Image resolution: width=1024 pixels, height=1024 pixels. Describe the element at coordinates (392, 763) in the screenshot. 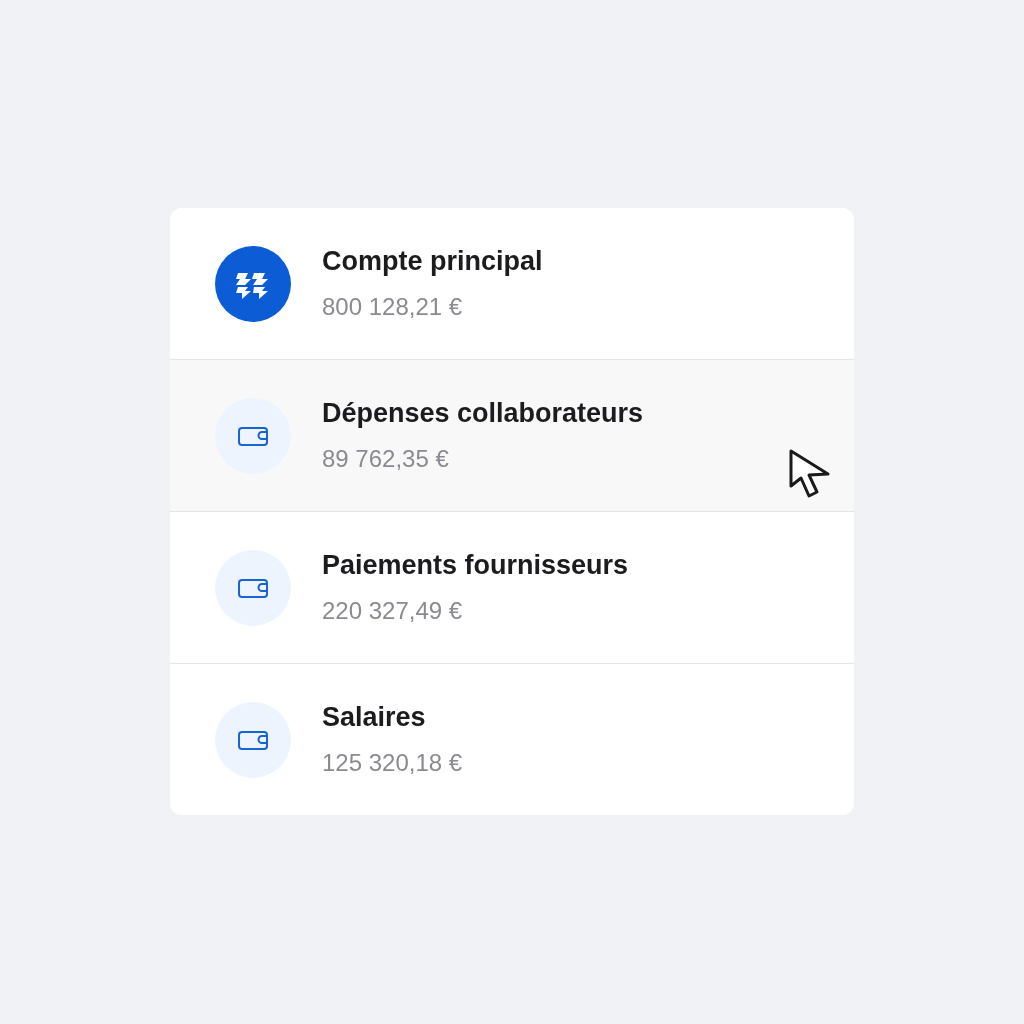

I see `account-balance: 125 320,18 €` at that location.